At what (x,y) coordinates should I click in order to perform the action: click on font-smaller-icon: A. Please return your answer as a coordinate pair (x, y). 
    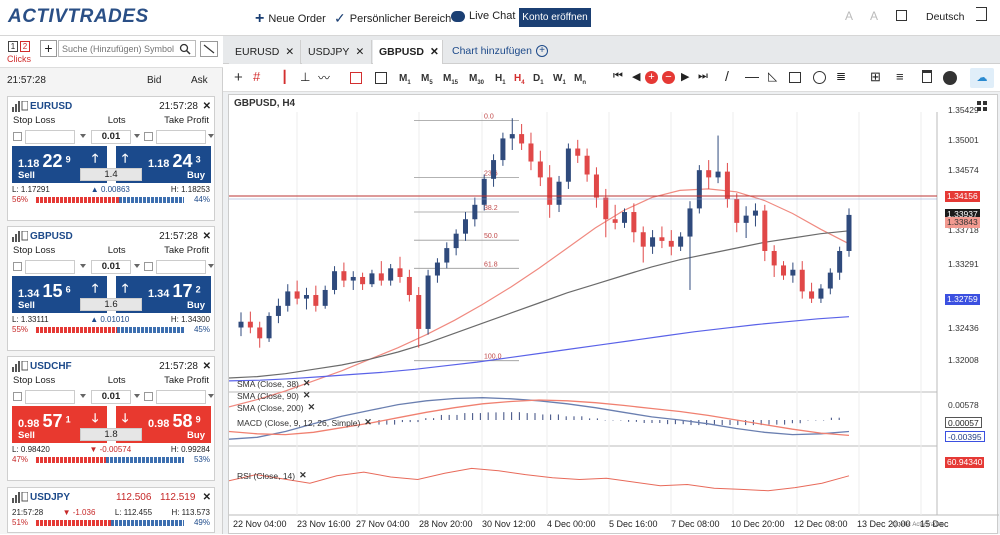
    Looking at the image, I should click on (849, 16).